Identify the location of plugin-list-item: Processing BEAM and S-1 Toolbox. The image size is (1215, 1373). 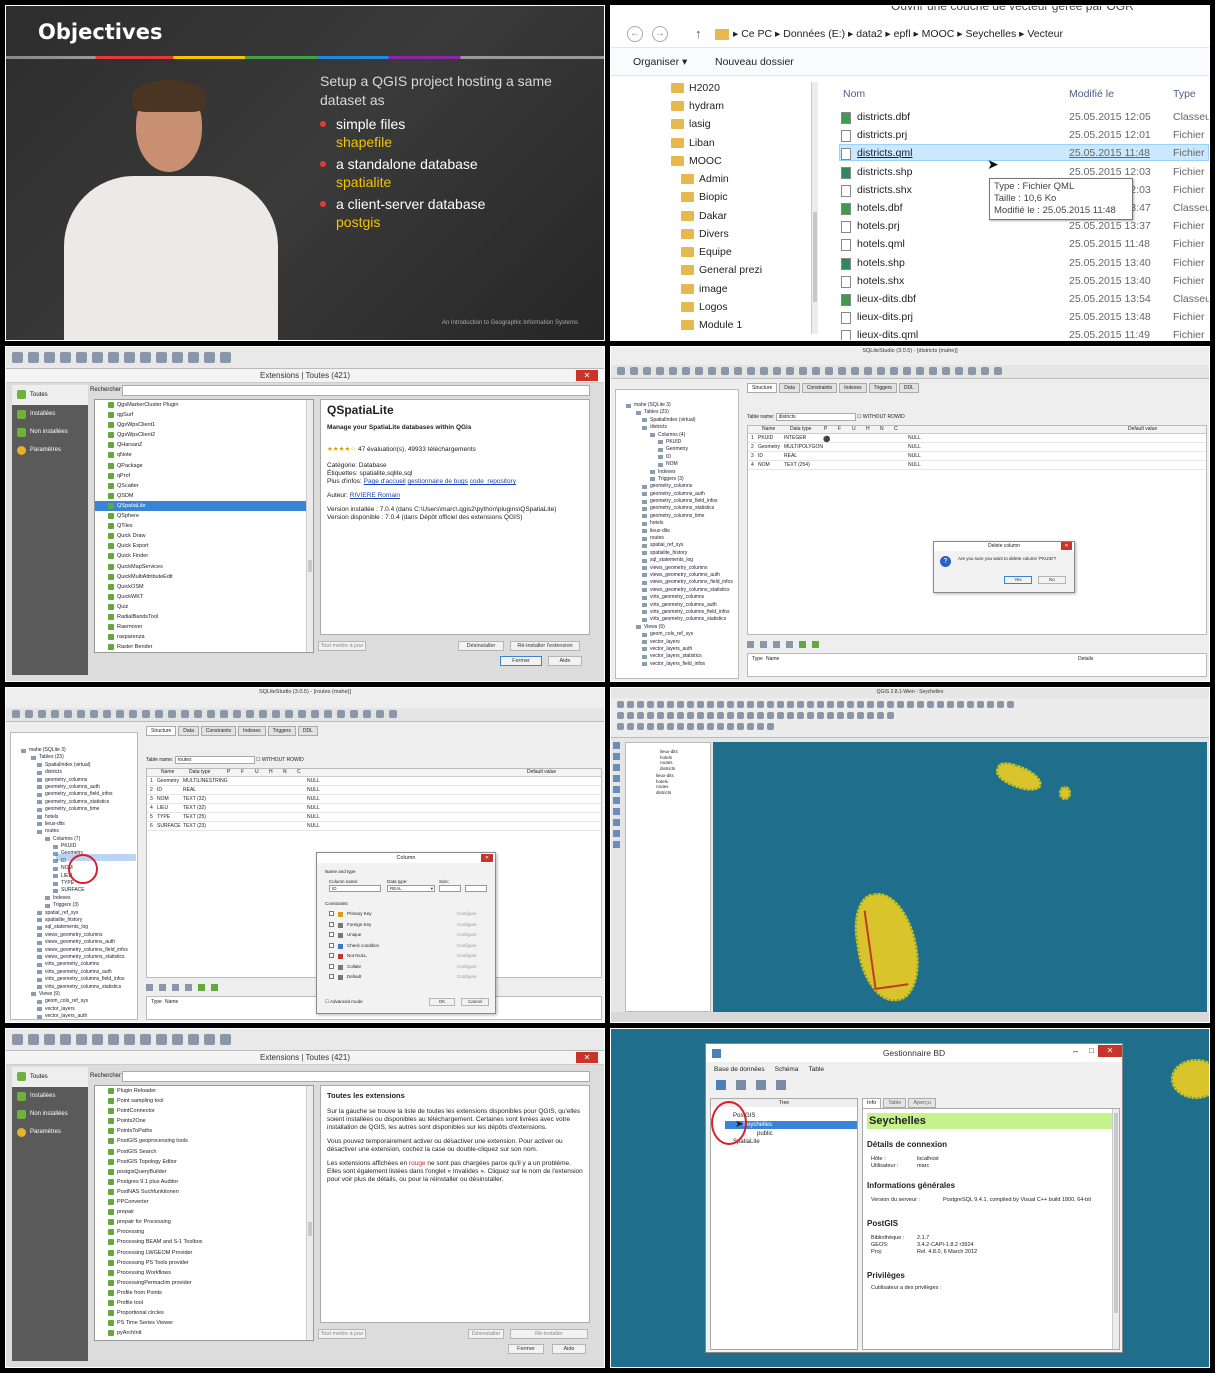
(204, 1242).